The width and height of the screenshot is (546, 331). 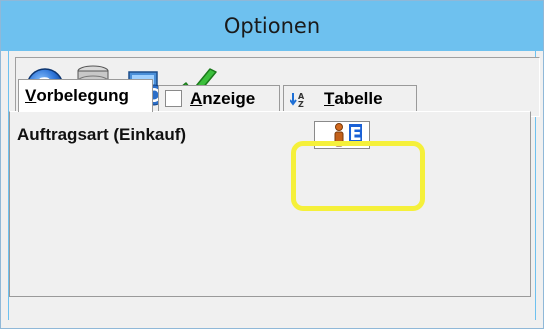 I want to click on window-title: Optionen, so click(x=272, y=26).